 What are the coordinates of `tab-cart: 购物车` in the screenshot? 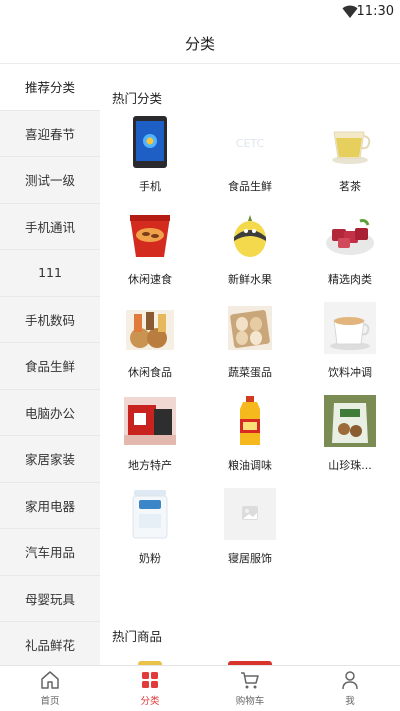 It's located at (250, 688).